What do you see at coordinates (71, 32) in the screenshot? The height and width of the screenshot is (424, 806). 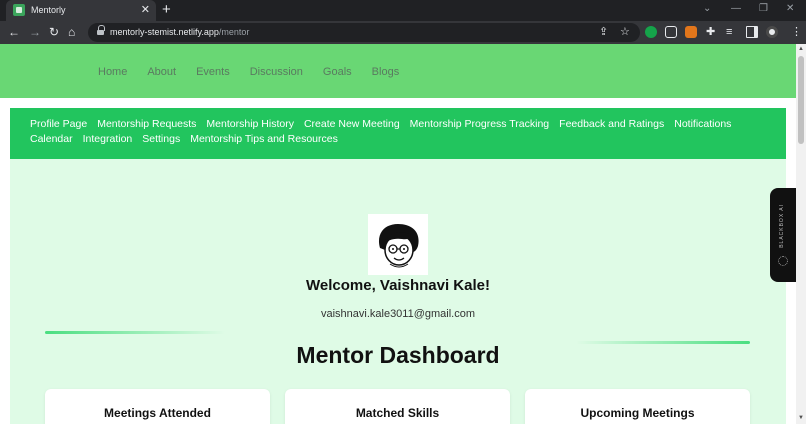 I see `home-icon: ⌂` at bounding box center [71, 32].